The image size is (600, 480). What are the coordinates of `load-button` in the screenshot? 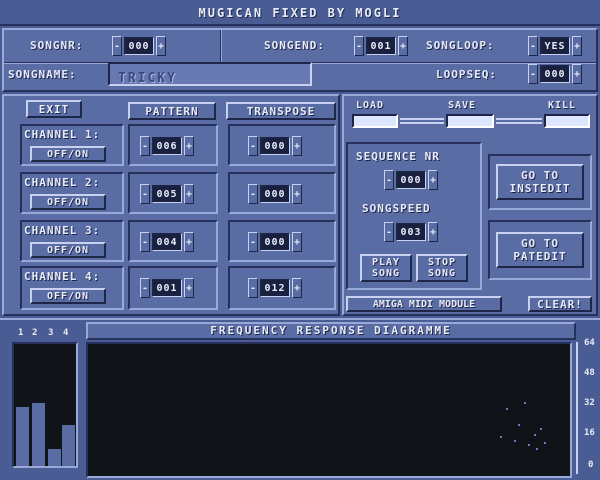 It's located at (375, 121).